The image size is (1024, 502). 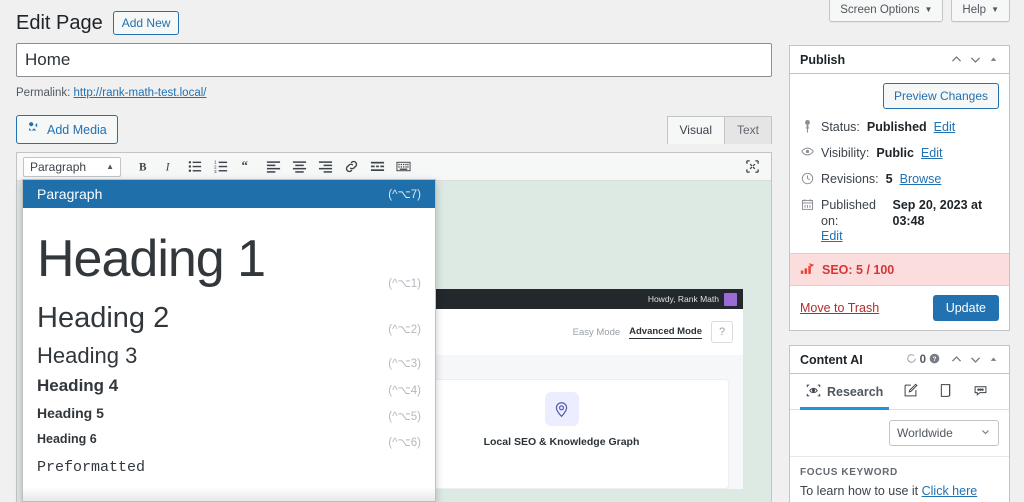 What do you see at coordinates (889, 179) in the screenshot?
I see `revisions-value: 5` at bounding box center [889, 179].